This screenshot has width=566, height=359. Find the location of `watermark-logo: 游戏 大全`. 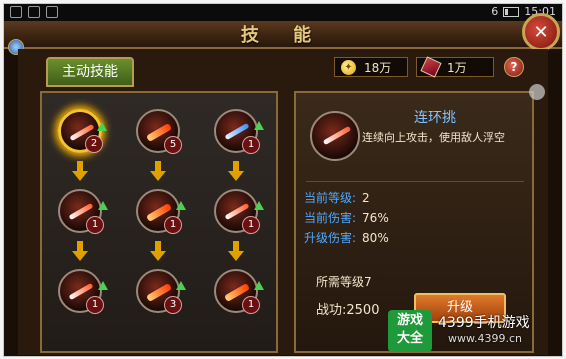

watermark-logo: 游戏 大全 is located at coordinates (410, 331).